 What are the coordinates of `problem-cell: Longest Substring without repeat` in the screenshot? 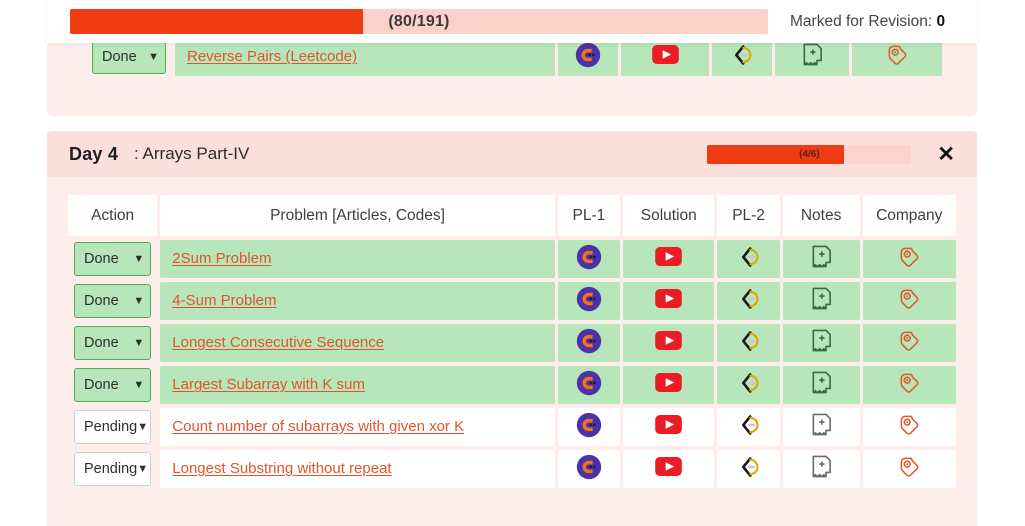 It's located at (357, 469).